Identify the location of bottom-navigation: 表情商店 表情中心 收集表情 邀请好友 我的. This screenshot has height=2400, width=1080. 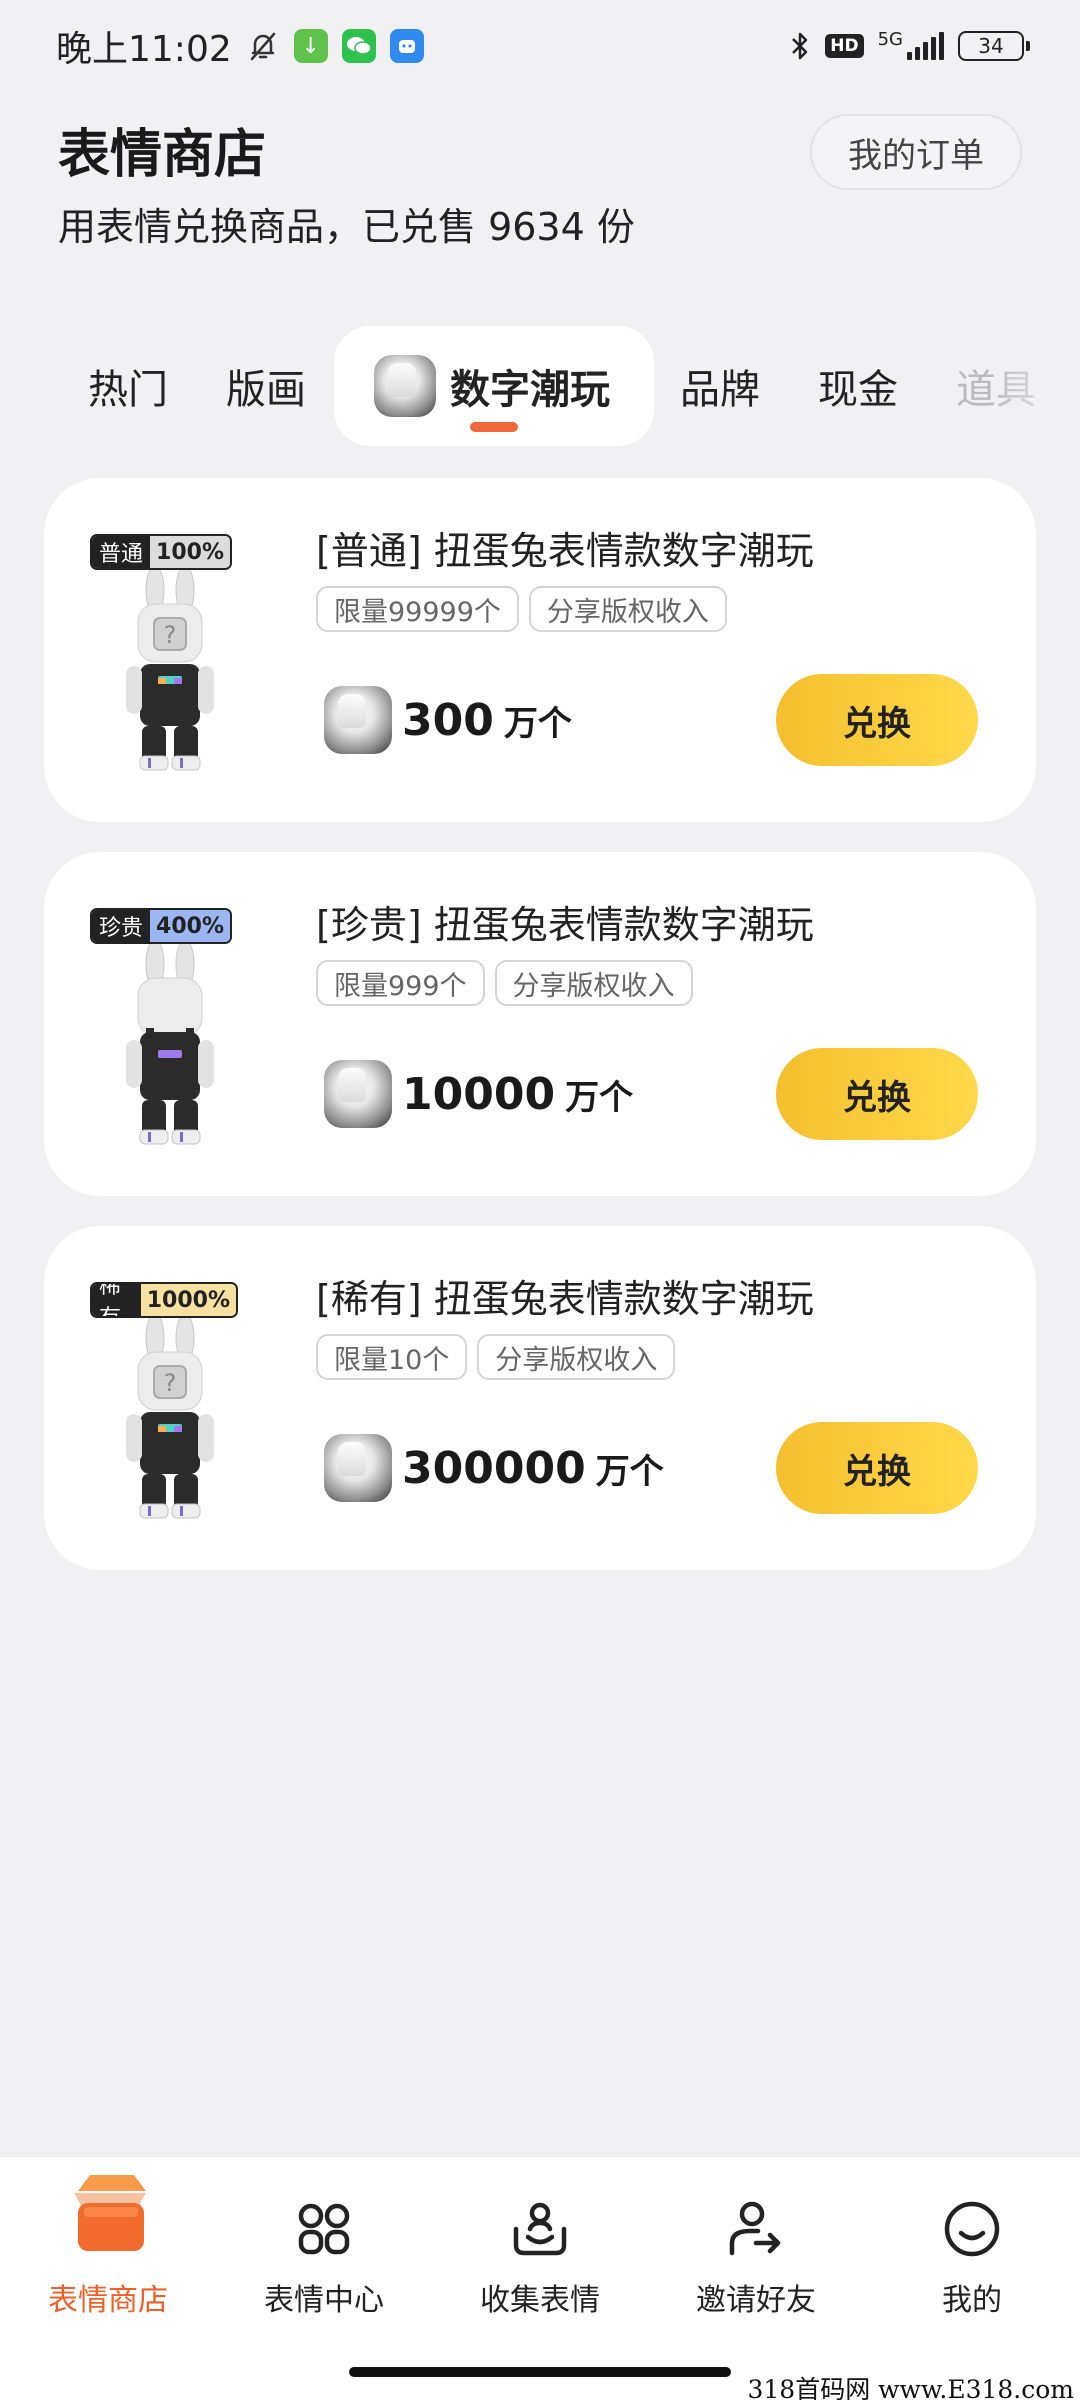
(540, 2278).